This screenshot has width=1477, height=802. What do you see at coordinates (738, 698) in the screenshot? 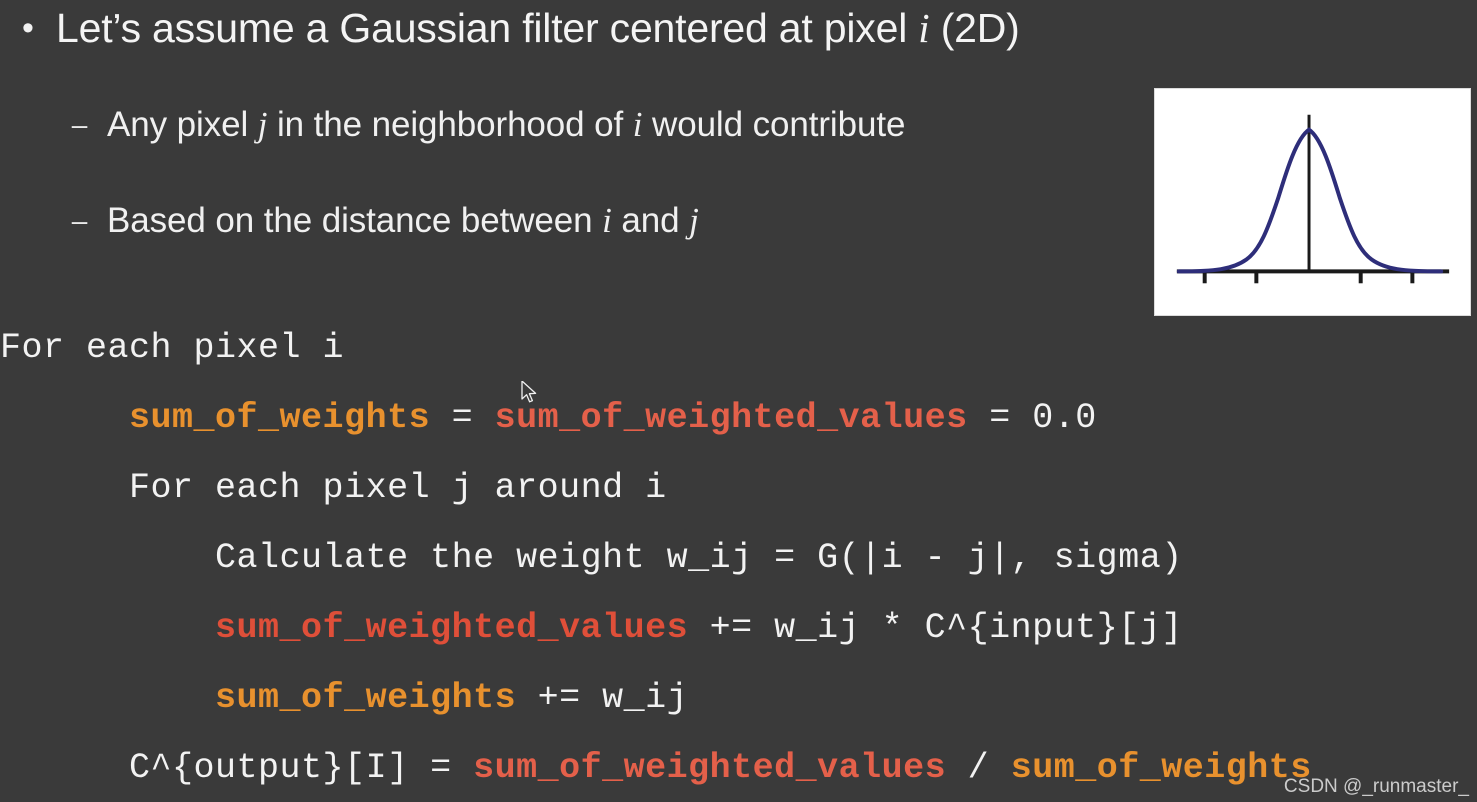
I see `pseudocode-line: sum_of_weights += w_ij` at bounding box center [738, 698].